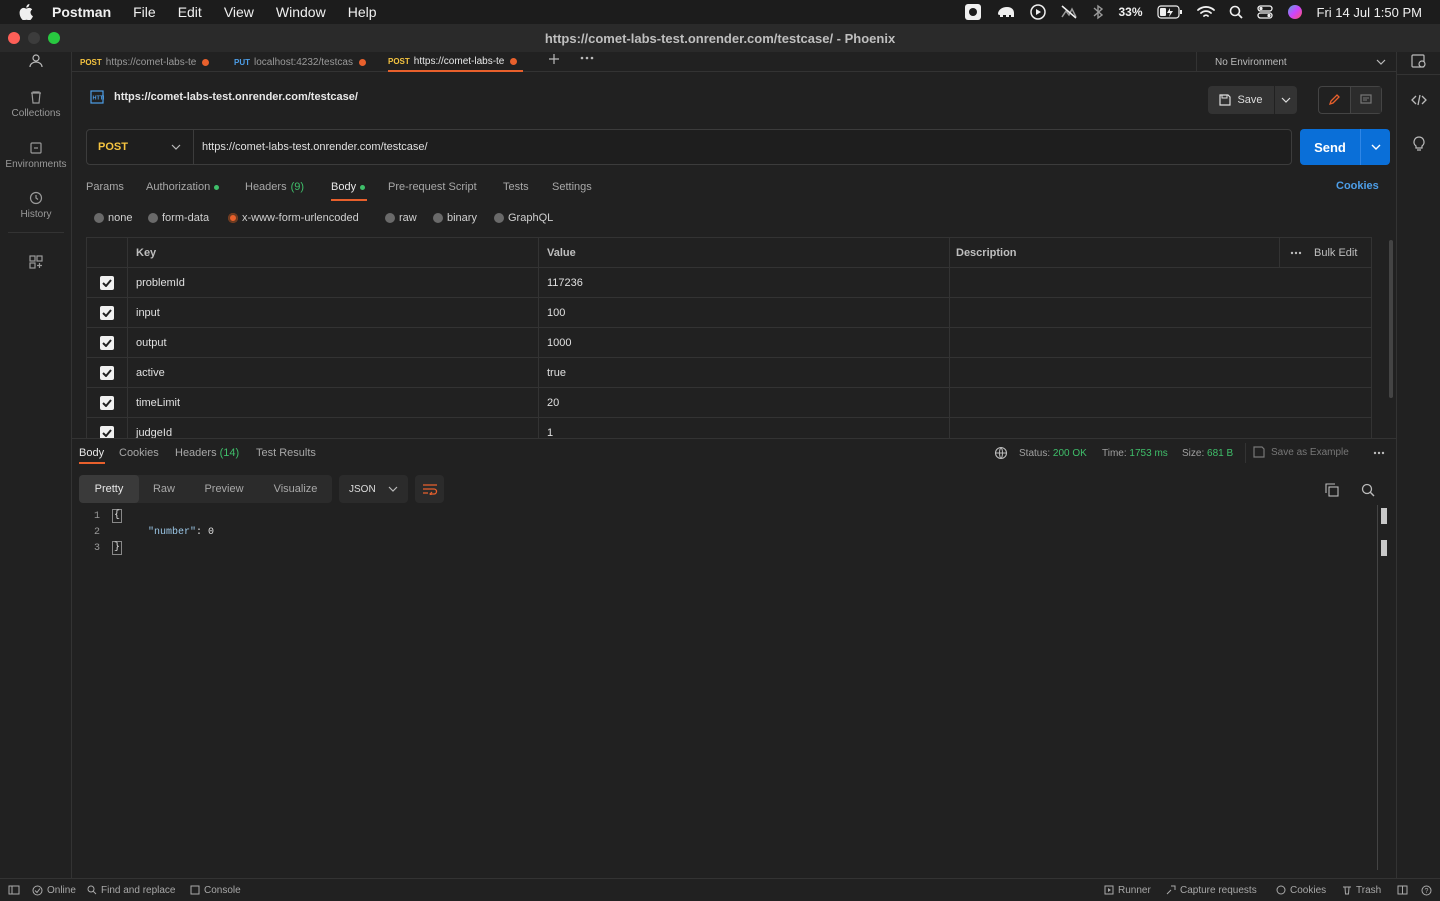  I want to click on elephant-icon, so click(1006, 12).